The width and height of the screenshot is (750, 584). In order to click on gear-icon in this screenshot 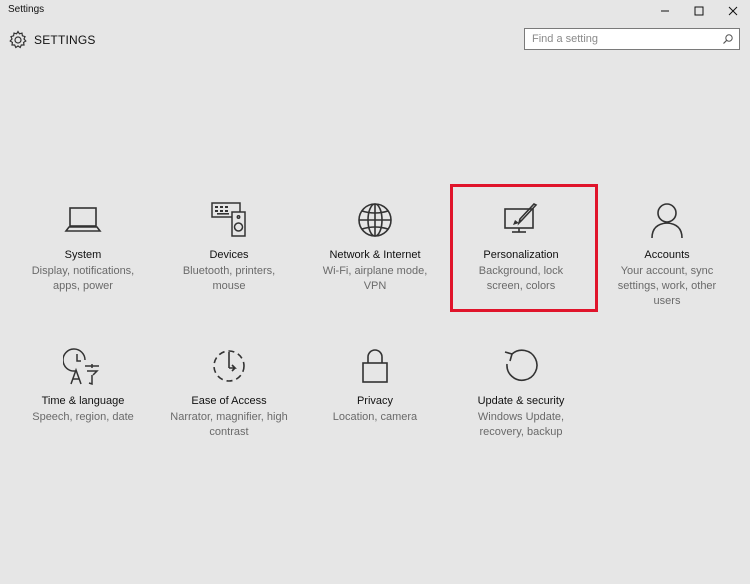, I will do `click(18, 39)`.